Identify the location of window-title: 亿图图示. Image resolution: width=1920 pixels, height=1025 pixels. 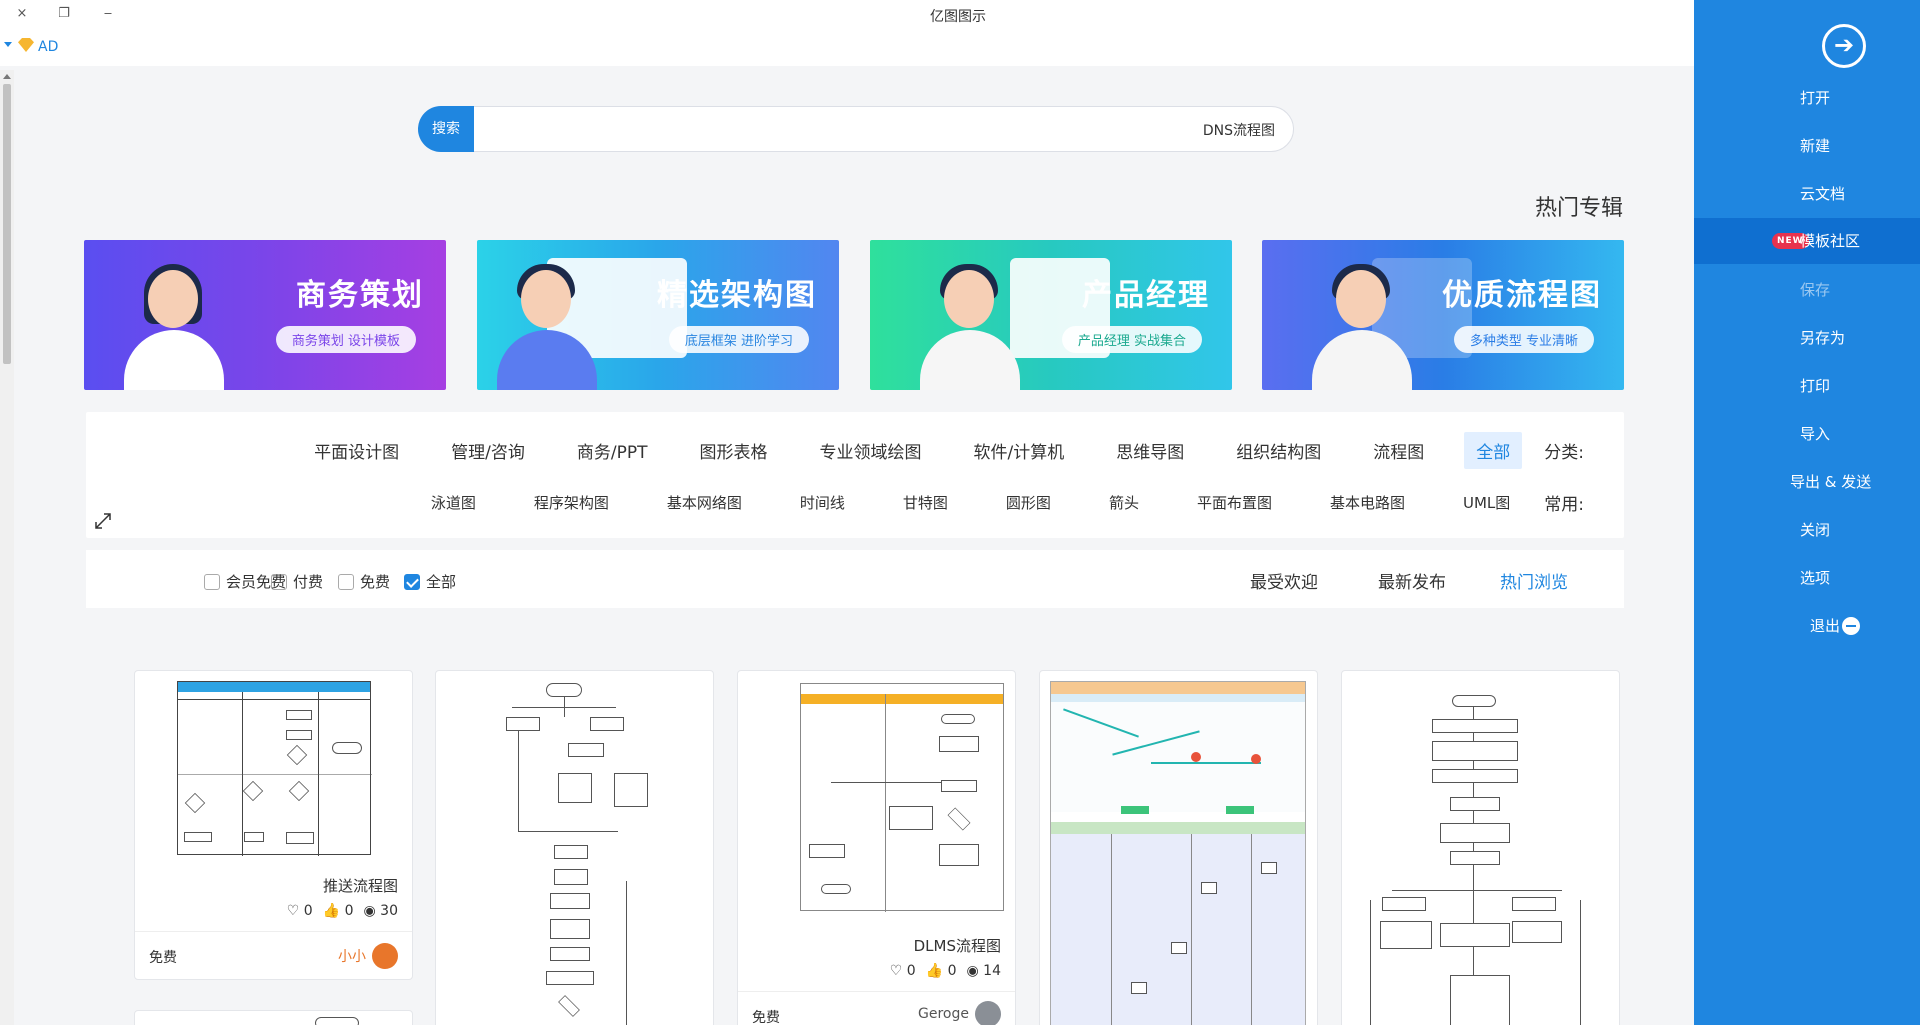
(958, 17).